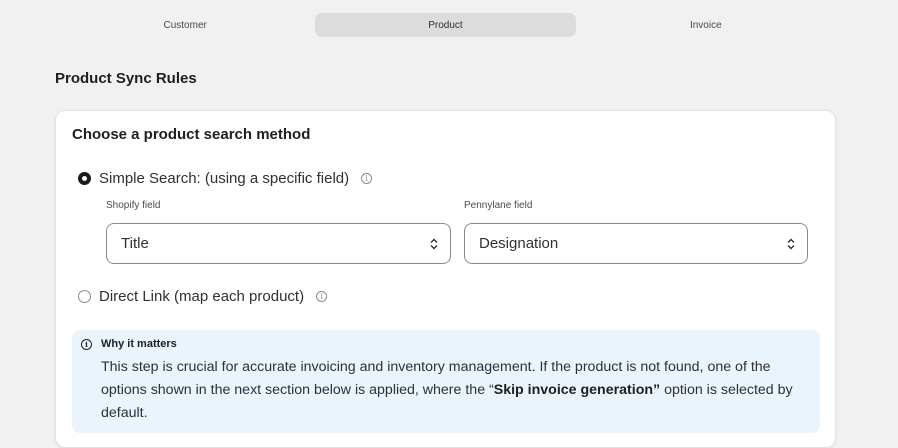 This screenshot has height=448, width=898. What do you see at coordinates (636, 243) in the screenshot?
I see `pennylane-field-select: Designation` at bounding box center [636, 243].